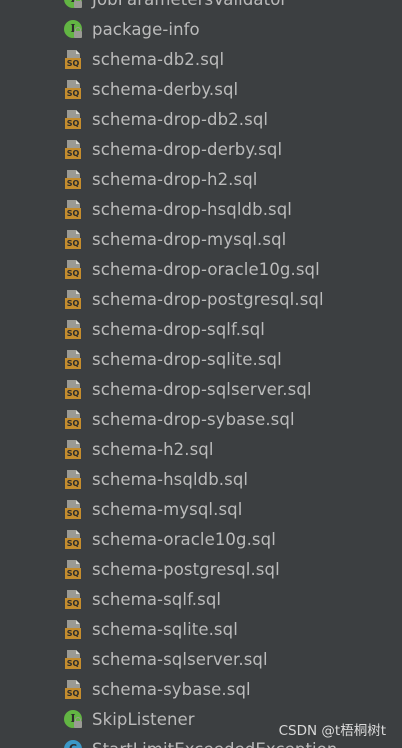 The image size is (402, 748). I want to click on file-tree-item: SQ schema-drop-sybase.sql, so click(232, 419).